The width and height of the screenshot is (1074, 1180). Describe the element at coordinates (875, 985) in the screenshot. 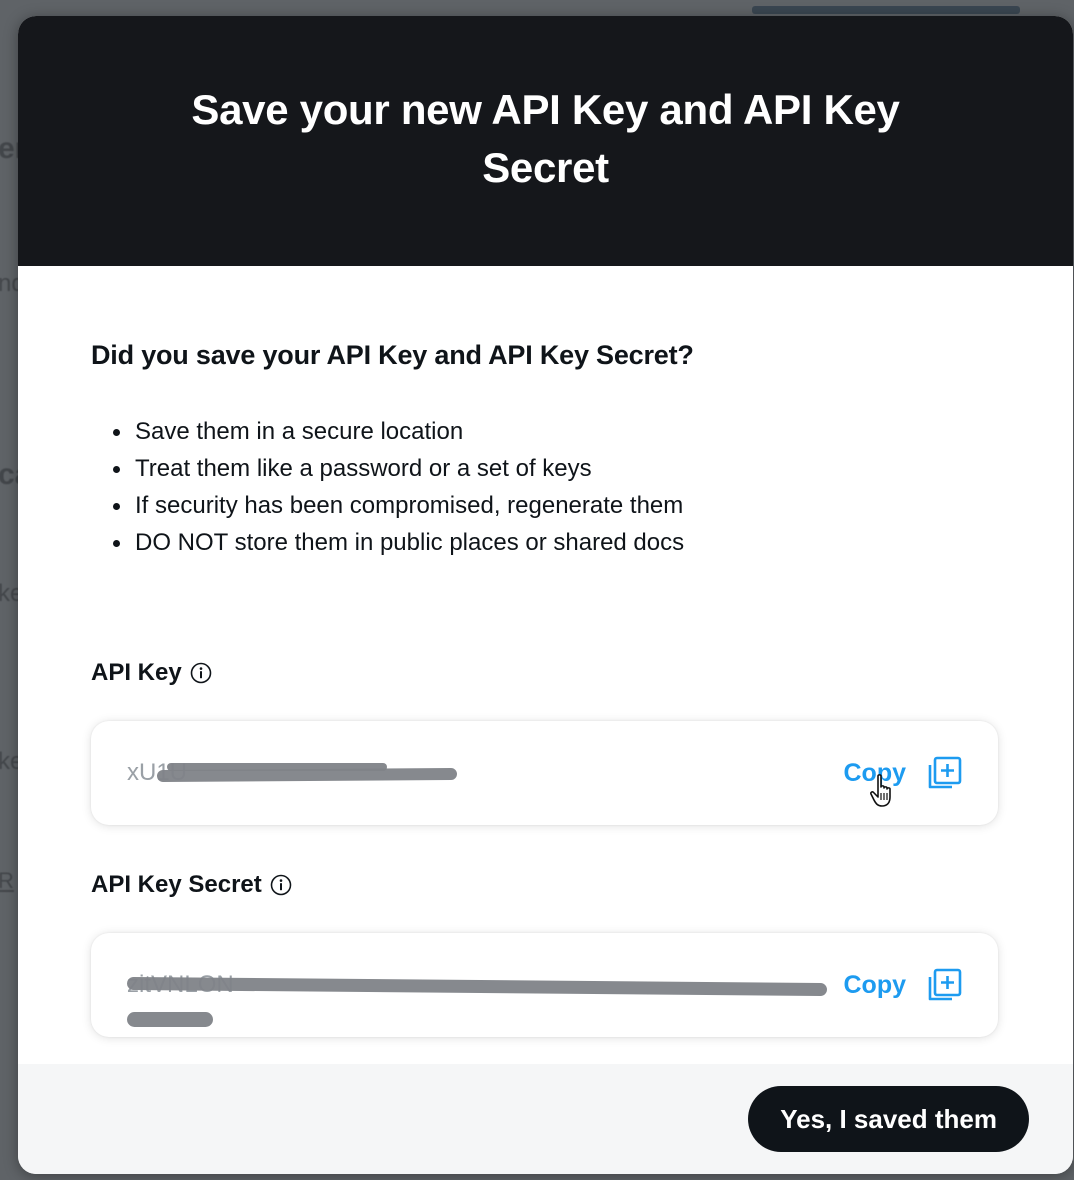

I see `copy-api-key-secret-button: Copy` at that location.